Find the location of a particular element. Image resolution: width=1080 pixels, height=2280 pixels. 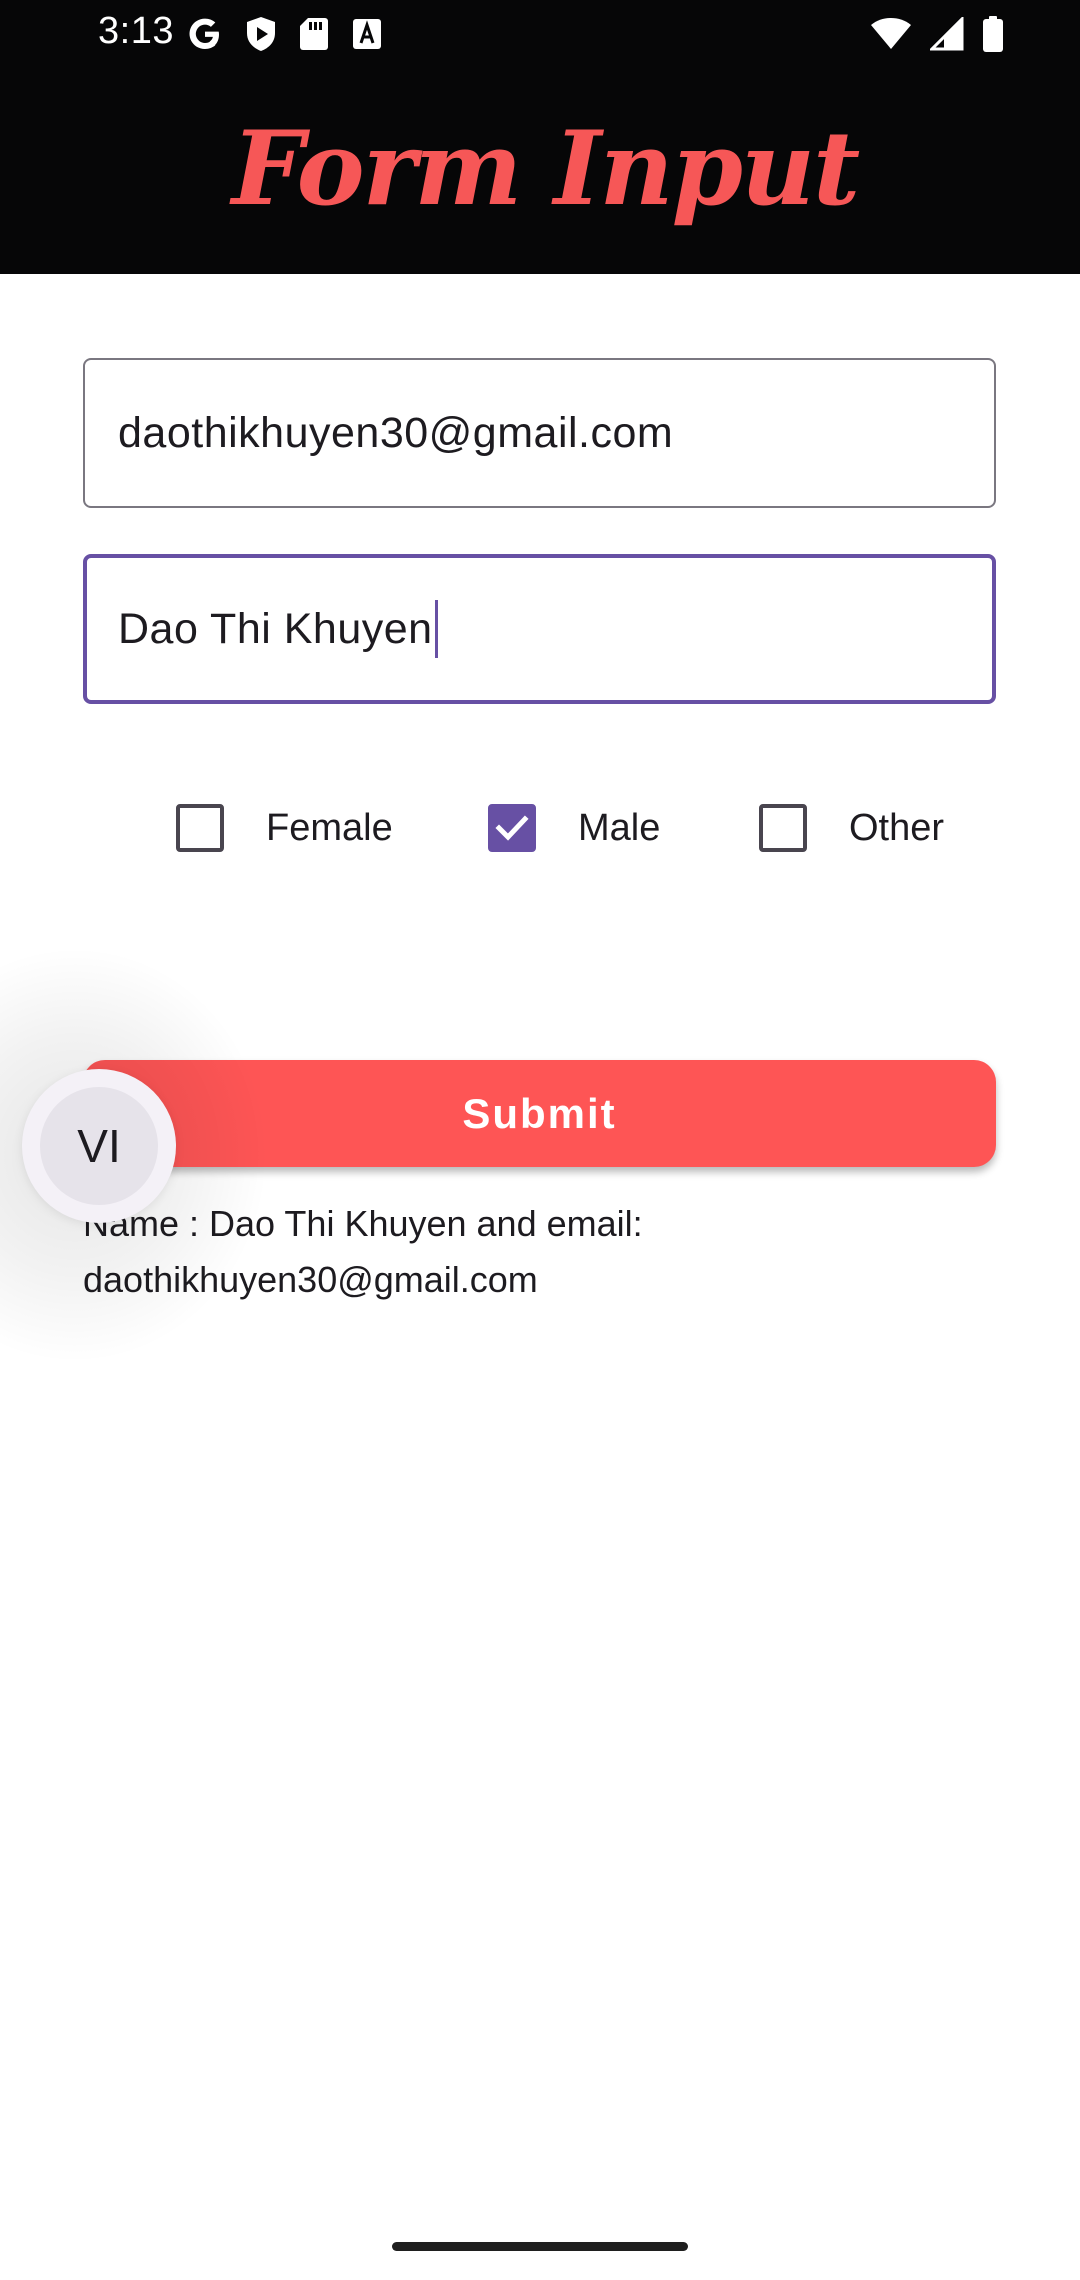

status-system-icons is located at coordinates (937, 34).